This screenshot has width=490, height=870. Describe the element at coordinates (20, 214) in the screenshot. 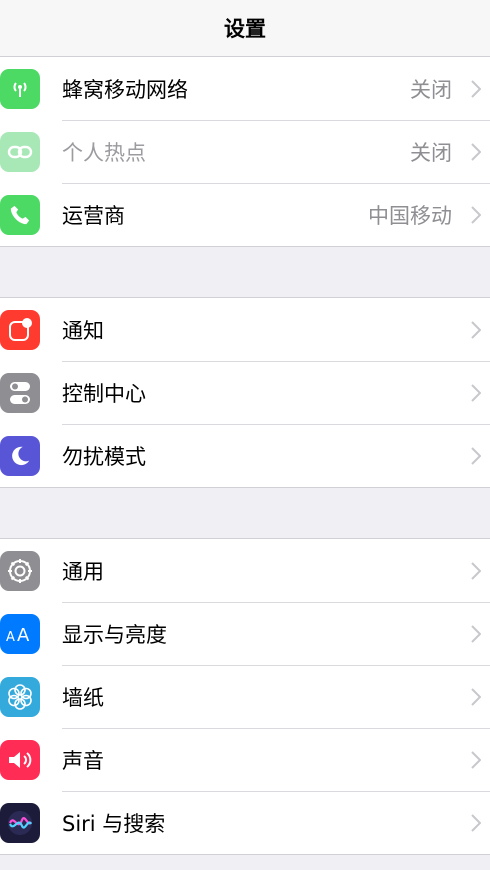

I see `phone-icon` at that location.